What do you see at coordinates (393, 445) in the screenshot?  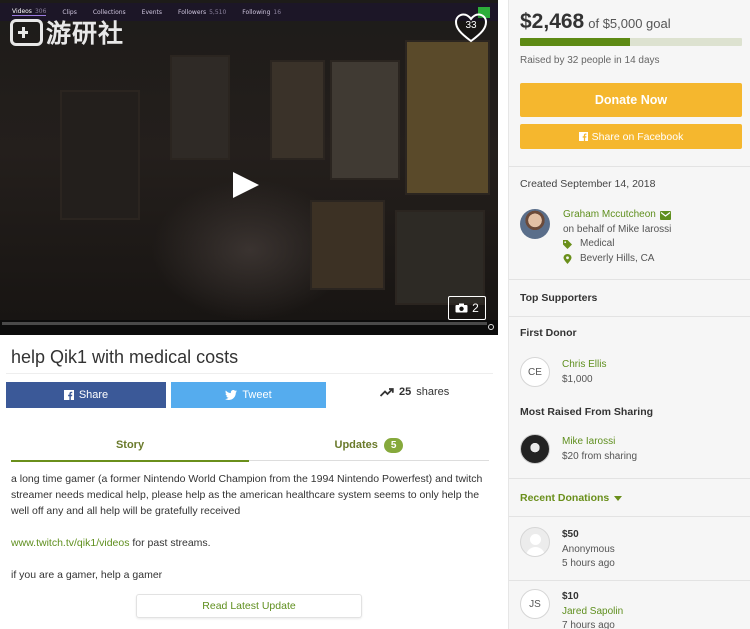 I see `updates-count-badge: 5` at bounding box center [393, 445].